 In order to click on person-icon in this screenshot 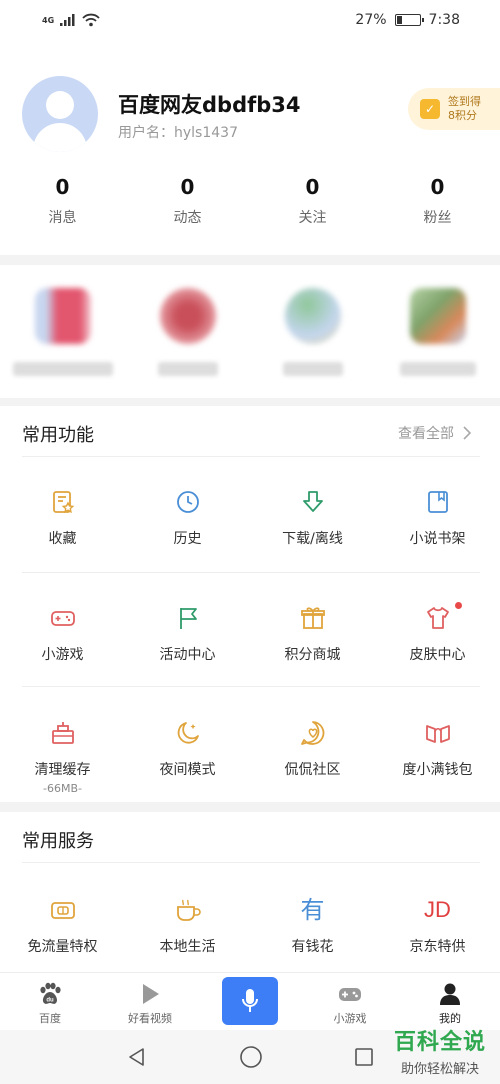, I will do `click(450, 994)`.